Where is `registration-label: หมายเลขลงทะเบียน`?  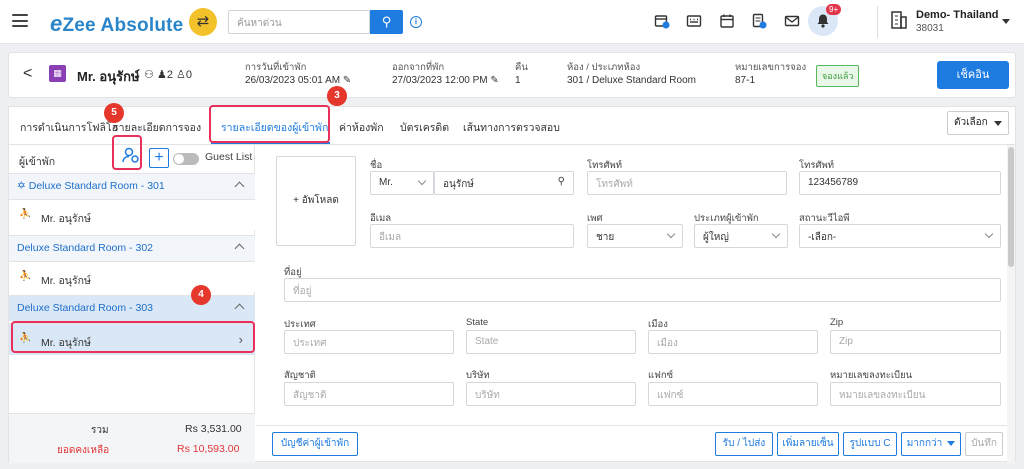 registration-label: หมายเลขลงทะเบียน is located at coordinates (871, 375).